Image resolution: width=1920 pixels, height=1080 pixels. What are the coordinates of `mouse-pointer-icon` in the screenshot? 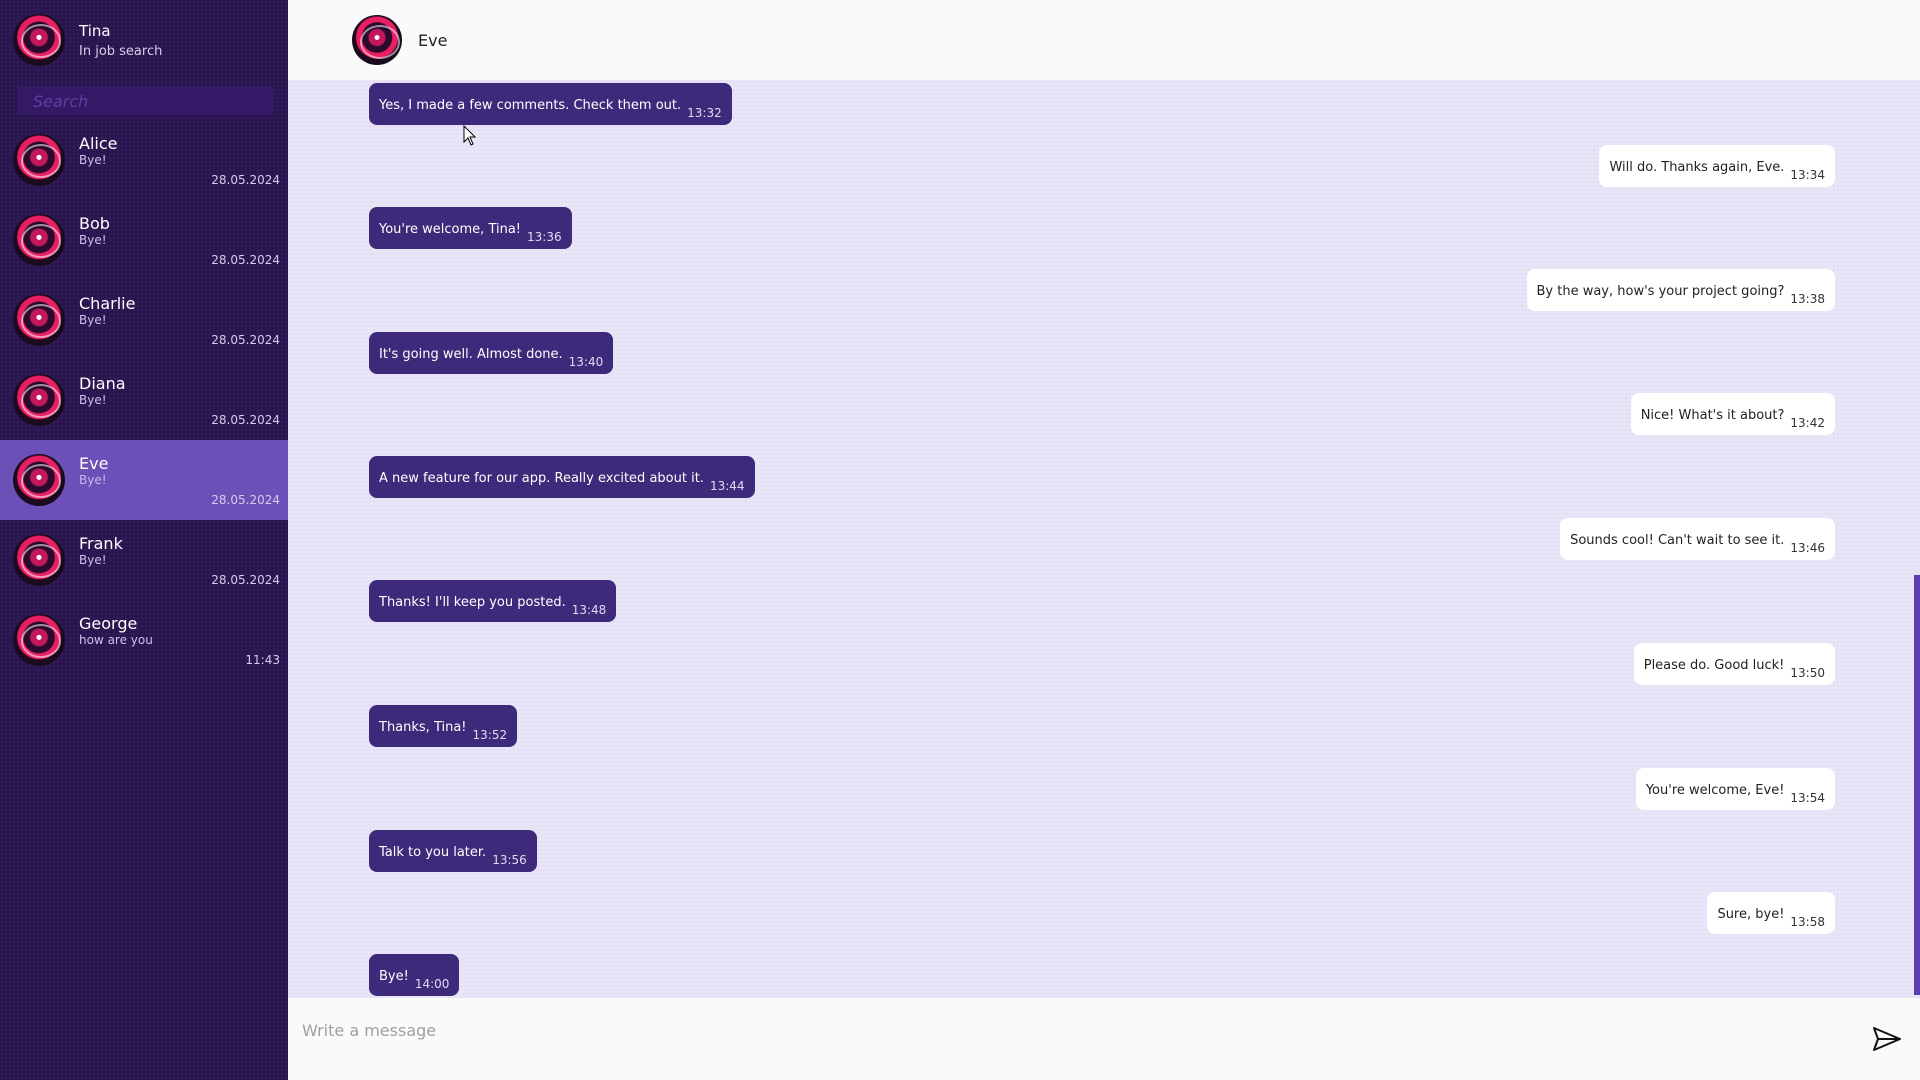 It's located at (470, 135).